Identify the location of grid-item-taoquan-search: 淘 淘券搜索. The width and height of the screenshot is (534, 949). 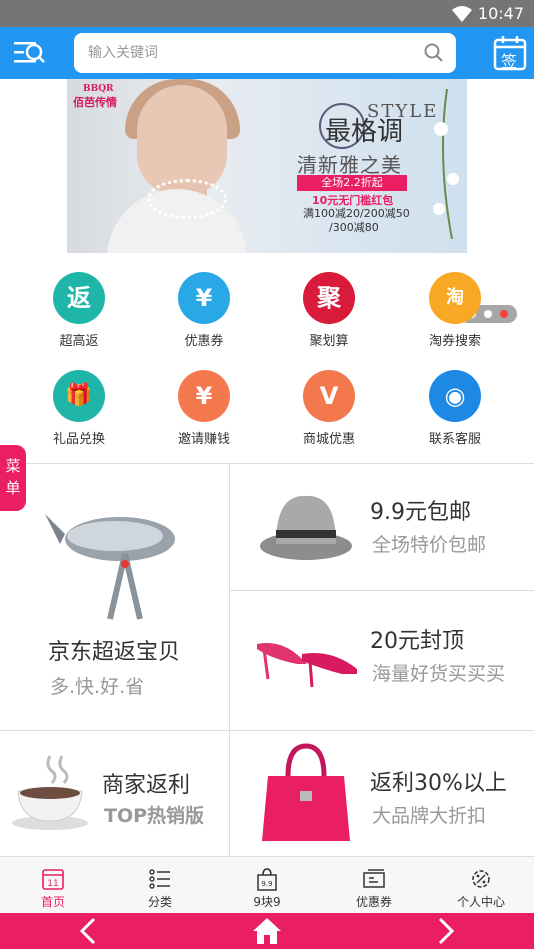
(455, 308).